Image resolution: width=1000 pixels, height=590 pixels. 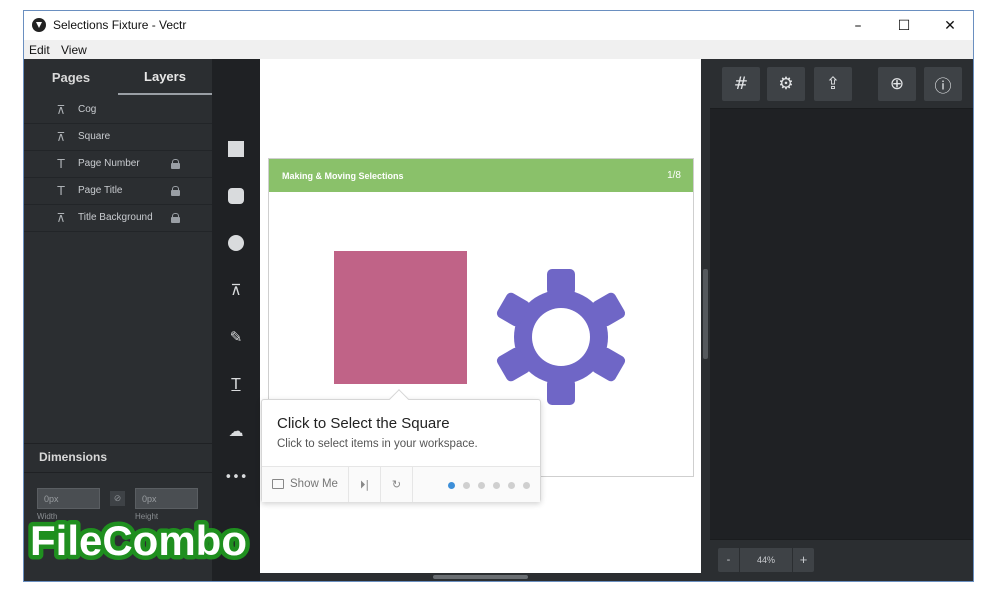 I want to click on skip-next-icon: ⏵|, so click(x=364, y=484).